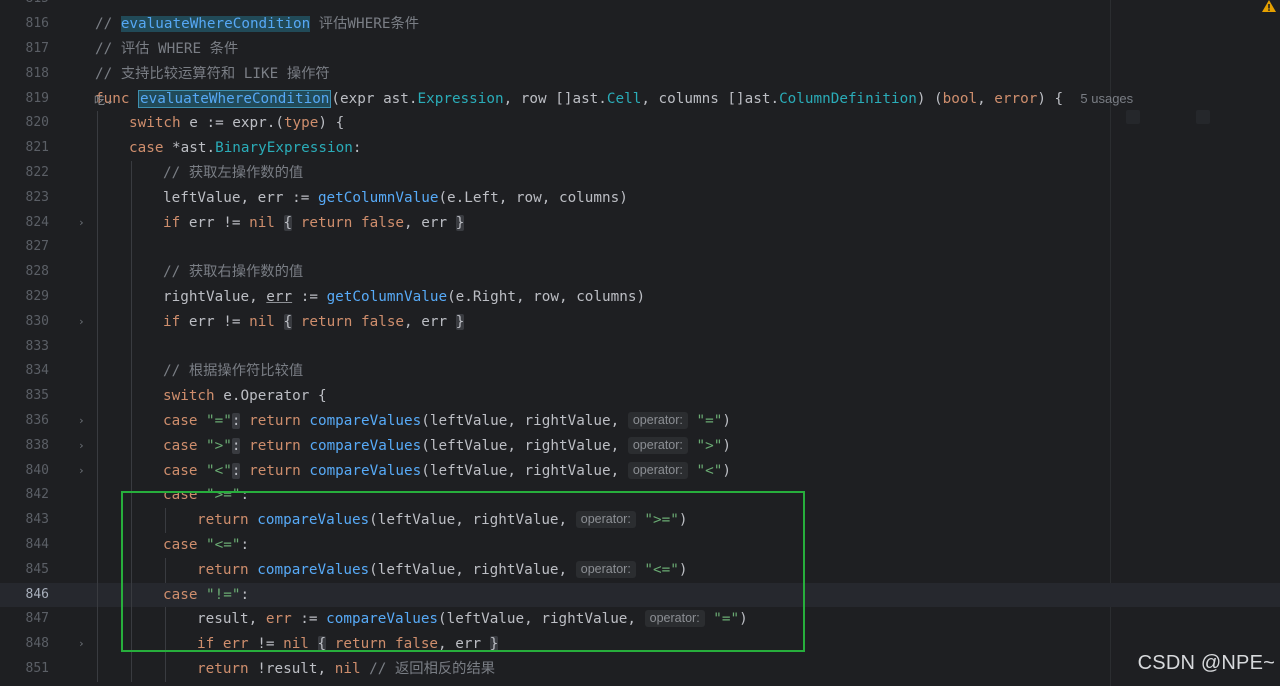 The height and width of the screenshot is (686, 1280). What do you see at coordinates (233, 173) in the screenshot?
I see `code-text: // 获取左操作数的值` at bounding box center [233, 173].